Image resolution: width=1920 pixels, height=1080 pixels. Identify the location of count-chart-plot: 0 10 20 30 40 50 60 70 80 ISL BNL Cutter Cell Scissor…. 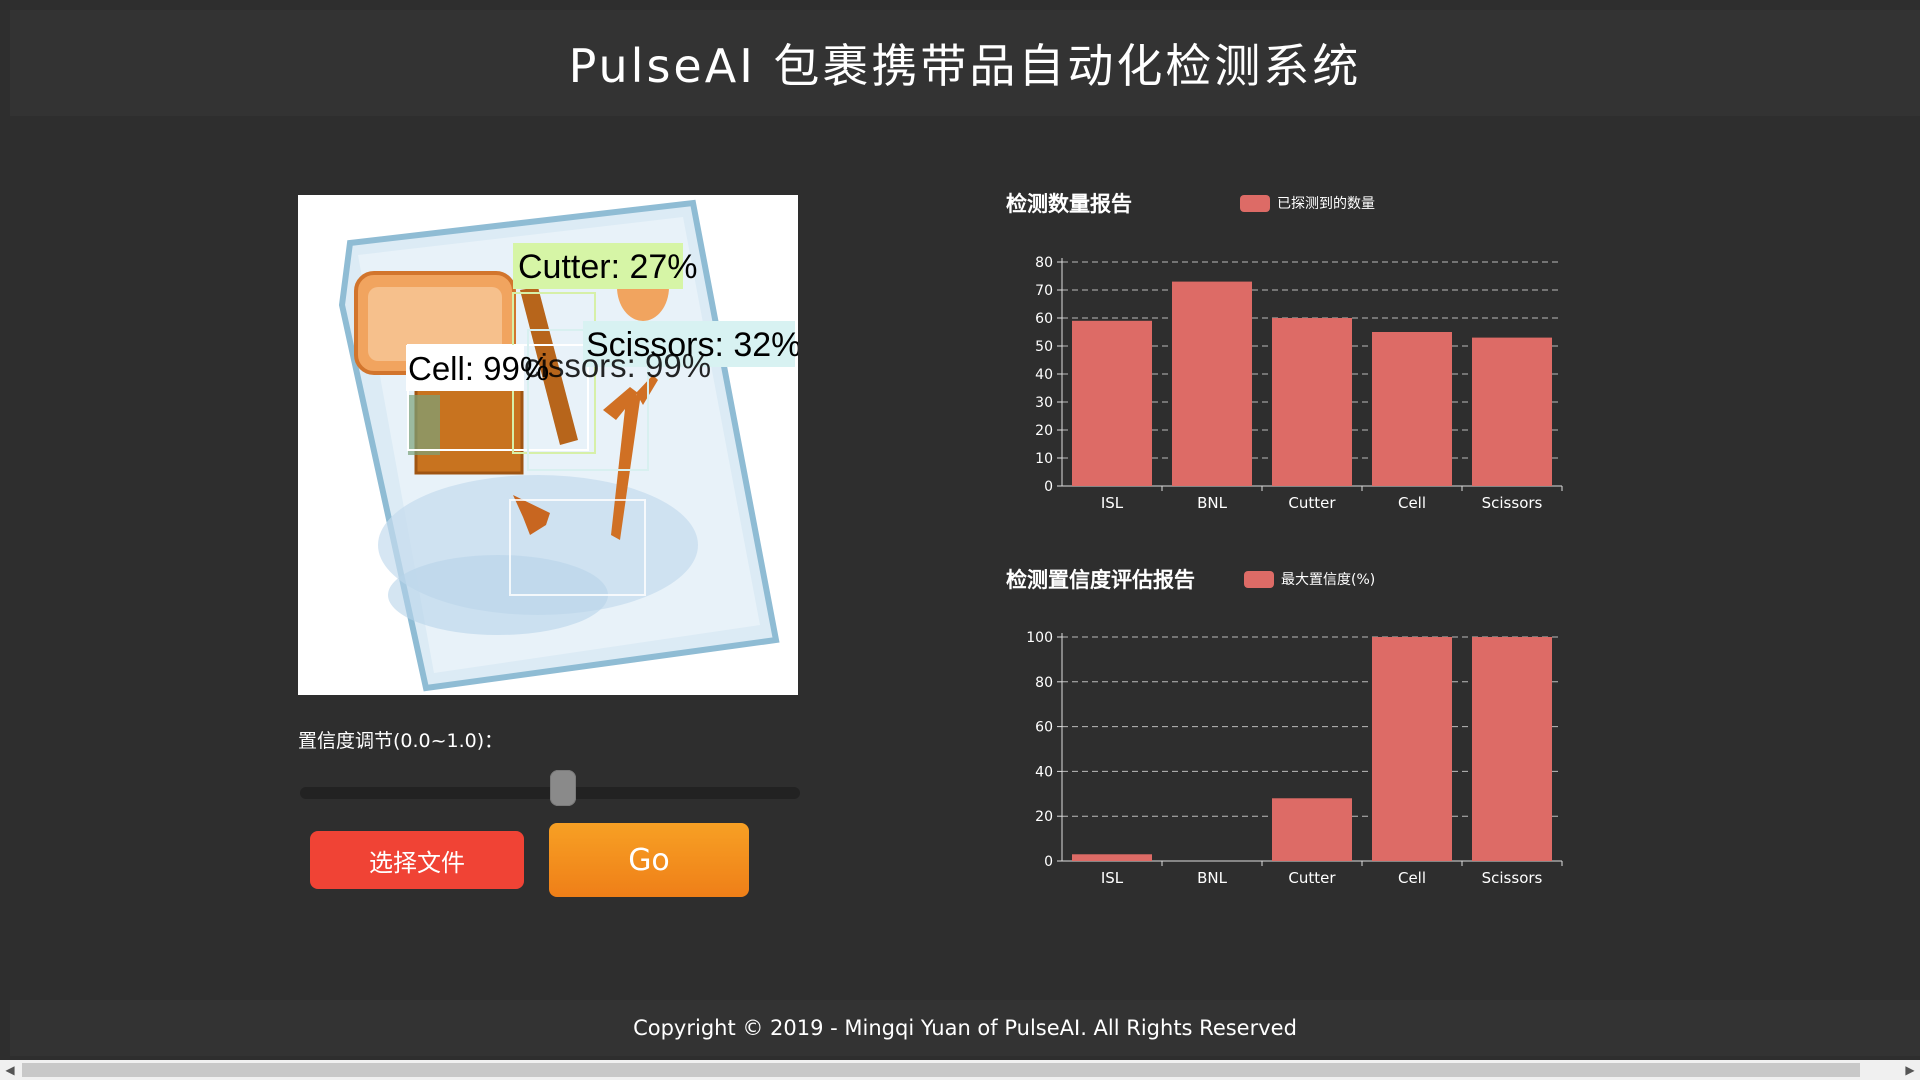
(1299, 383).